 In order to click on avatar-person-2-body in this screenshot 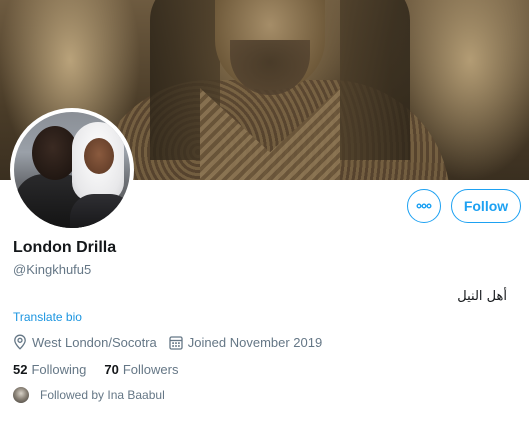, I will do `click(100, 211)`.